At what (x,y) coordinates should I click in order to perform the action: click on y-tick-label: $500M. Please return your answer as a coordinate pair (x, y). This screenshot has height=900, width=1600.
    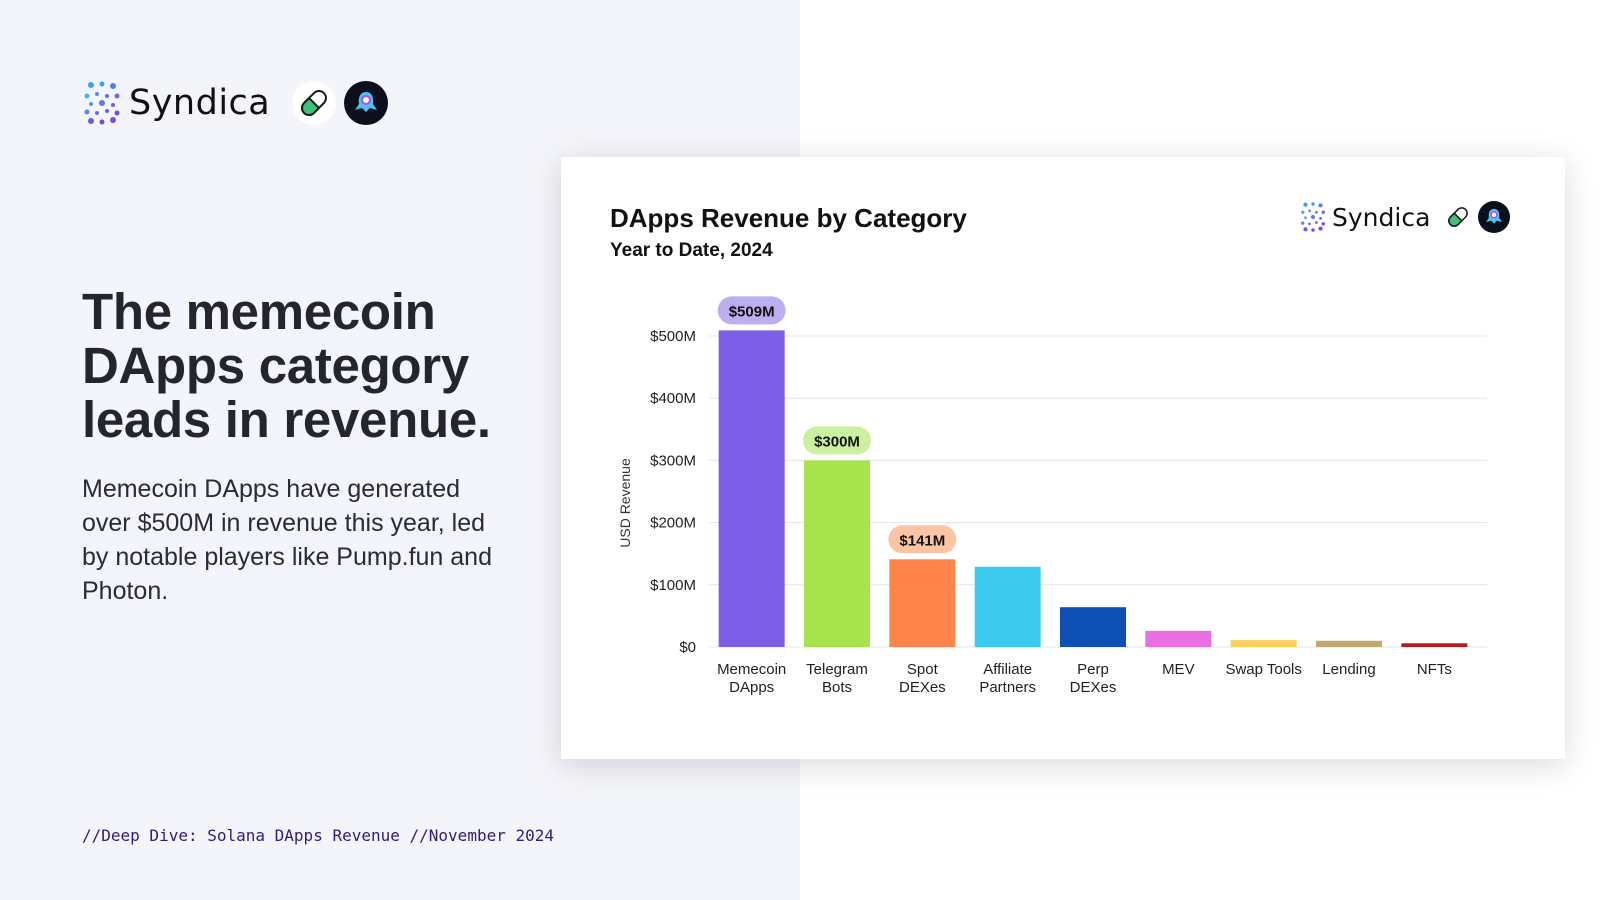
    Looking at the image, I should click on (673, 336).